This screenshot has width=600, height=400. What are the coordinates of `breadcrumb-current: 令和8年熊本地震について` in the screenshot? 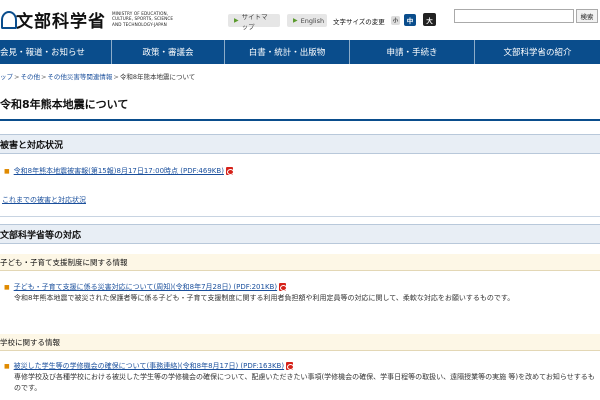 It's located at (157, 77).